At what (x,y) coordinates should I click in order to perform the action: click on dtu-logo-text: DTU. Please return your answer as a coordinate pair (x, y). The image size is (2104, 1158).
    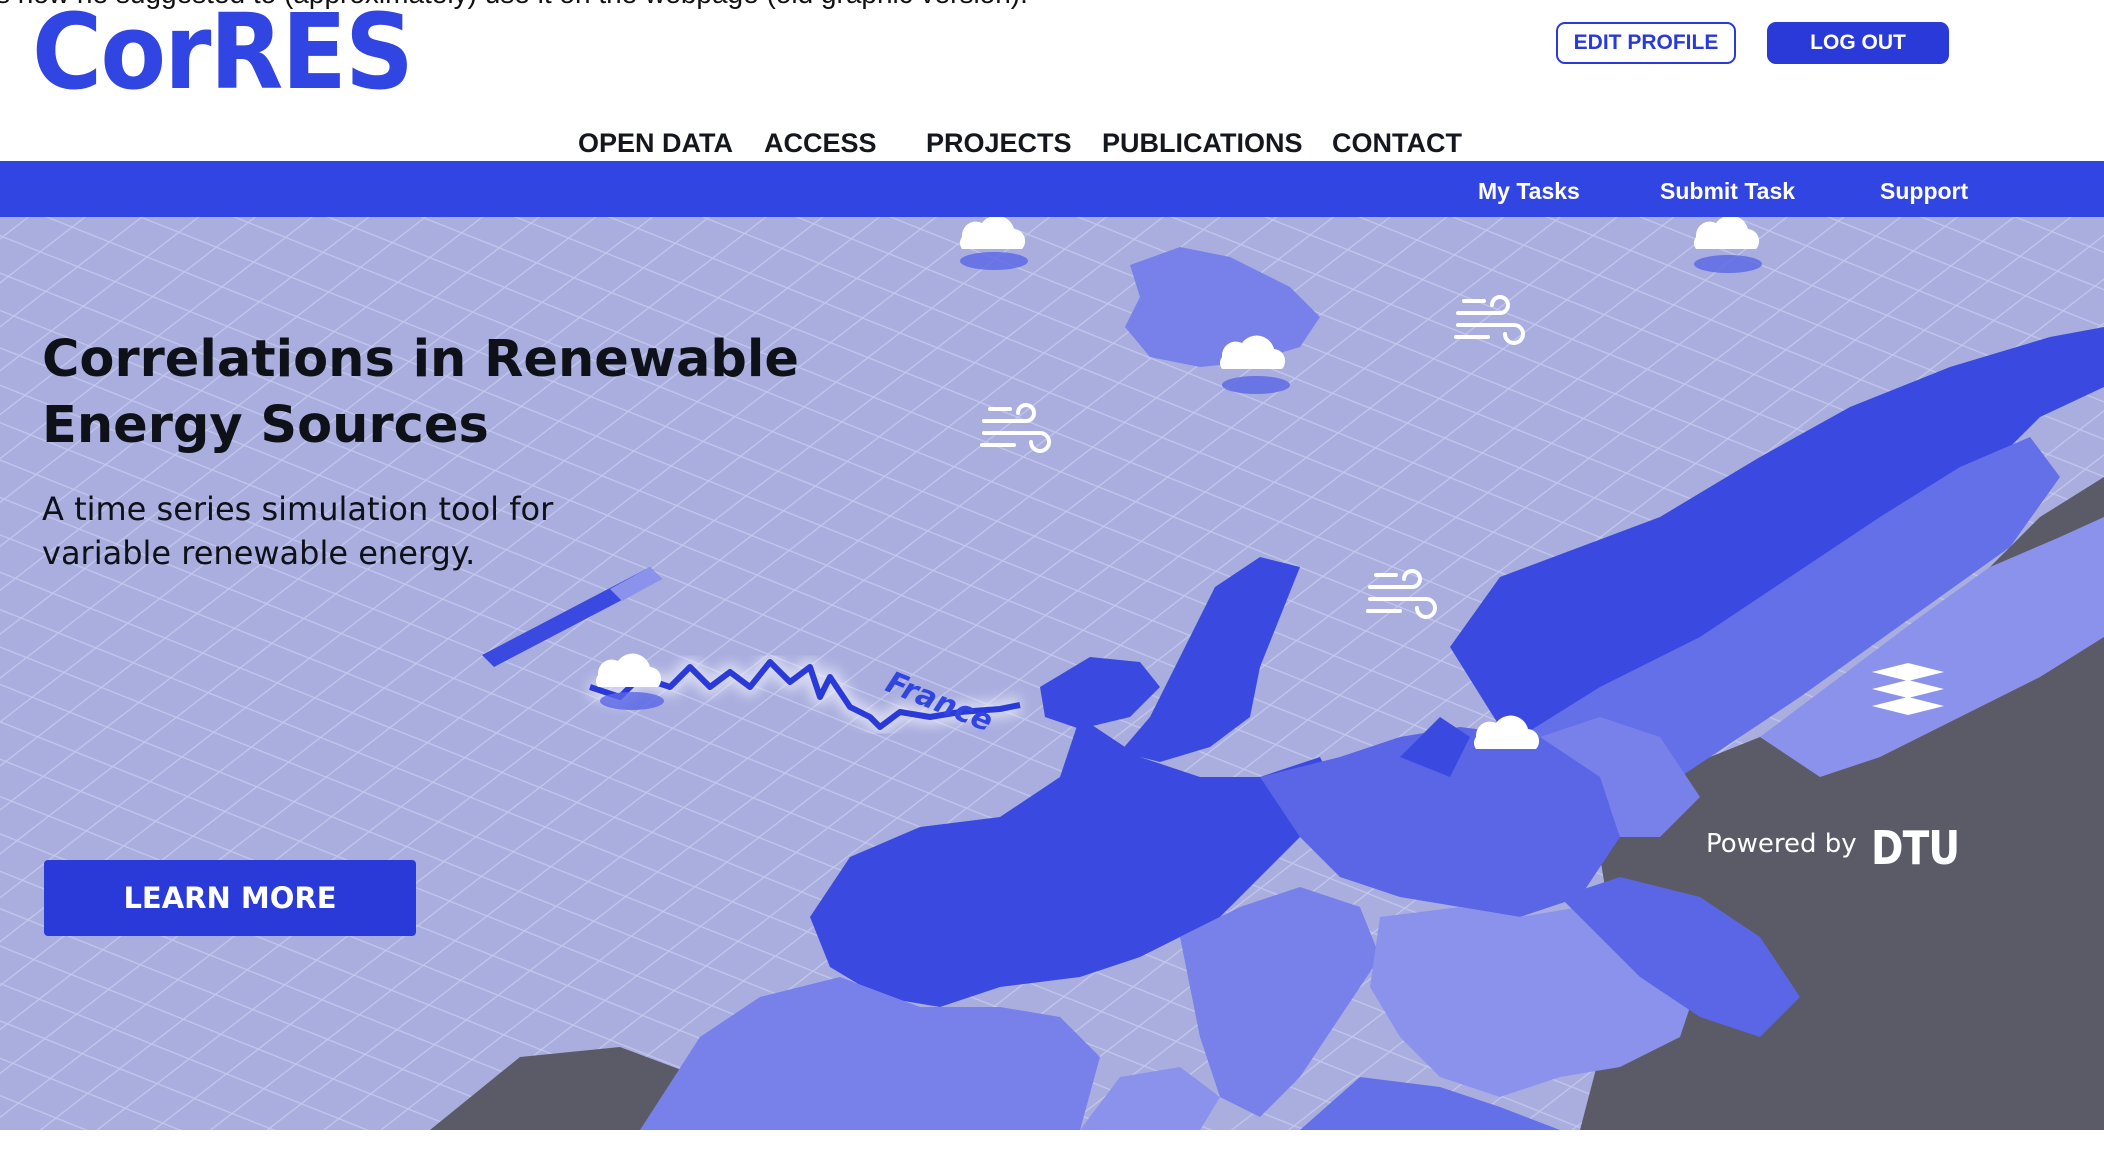
    Looking at the image, I should click on (1915, 848).